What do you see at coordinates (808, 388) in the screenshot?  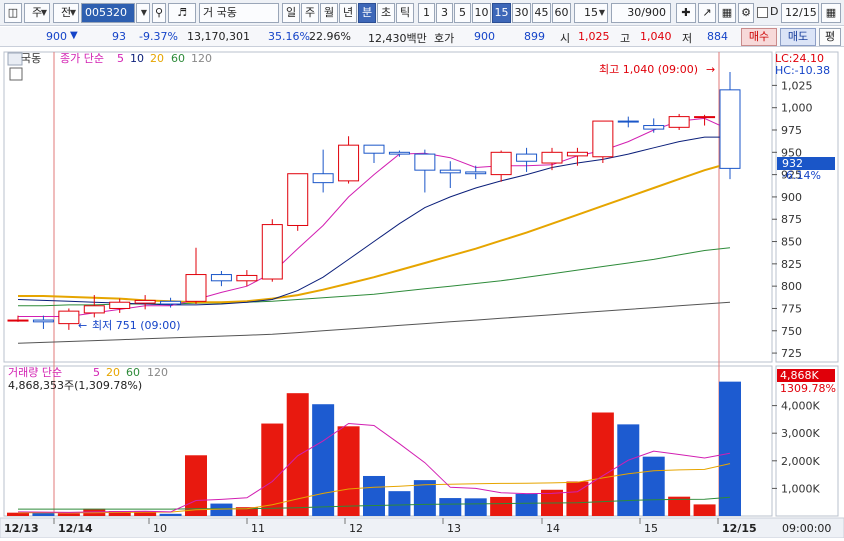 I see `current-volume-pct: 1309.78%` at bounding box center [808, 388].